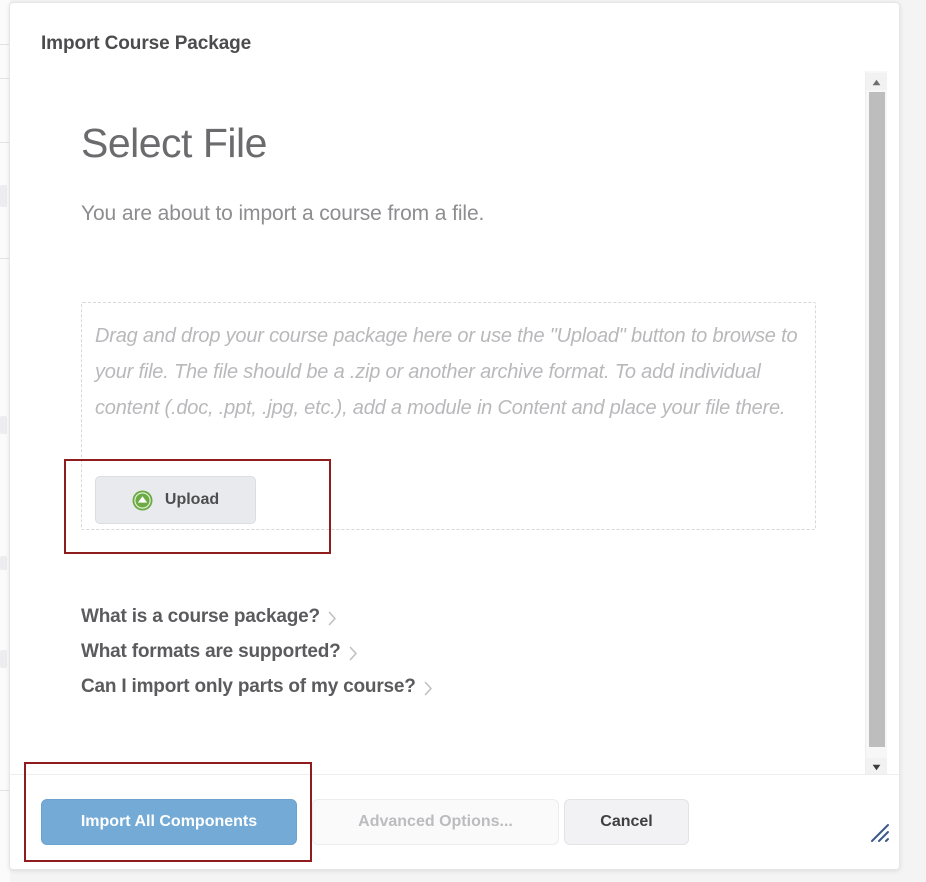 Image resolution: width=926 pixels, height=882 pixels. Describe the element at coordinates (174, 143) in the screenshot. I see `page-title: Select File` at that location.